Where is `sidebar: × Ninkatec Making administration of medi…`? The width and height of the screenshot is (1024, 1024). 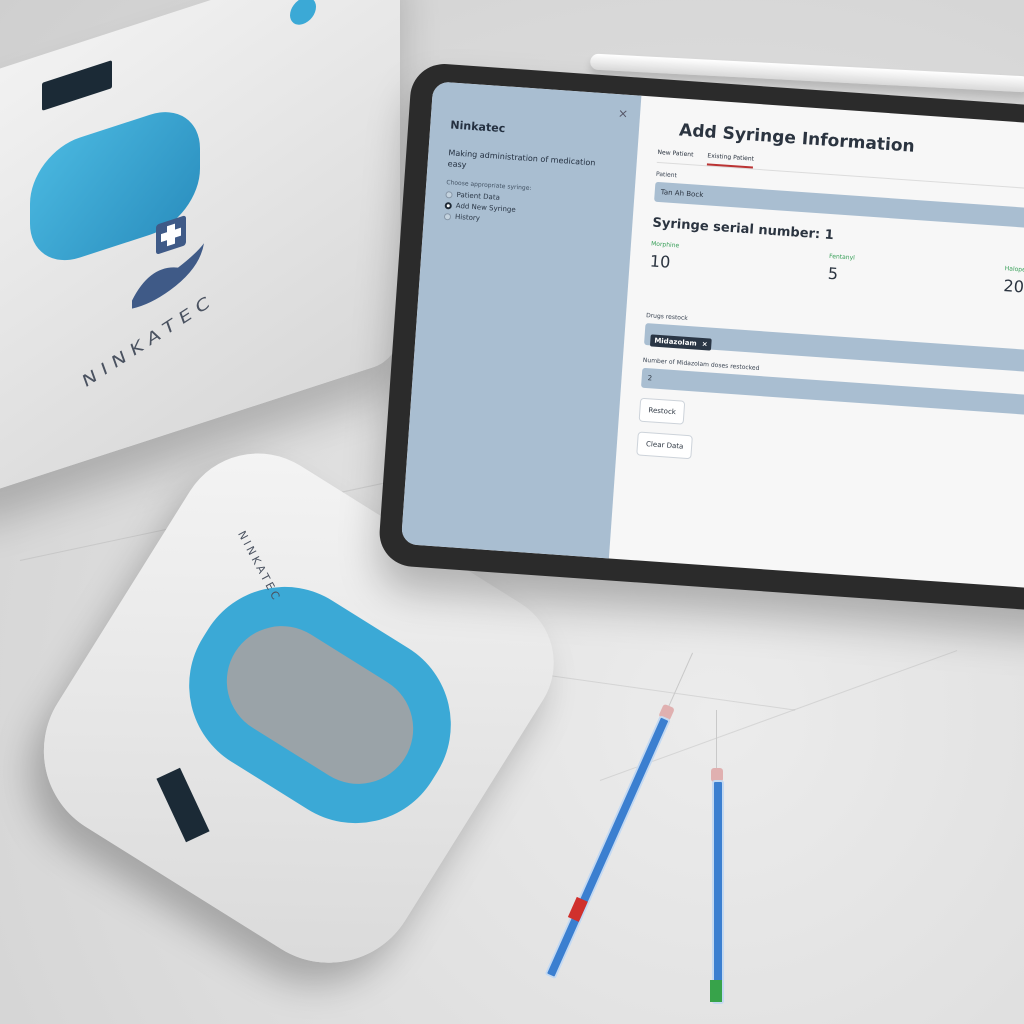 sidebar: × Ninkatec Making administration of medi… is located at coordinates (521, 320).